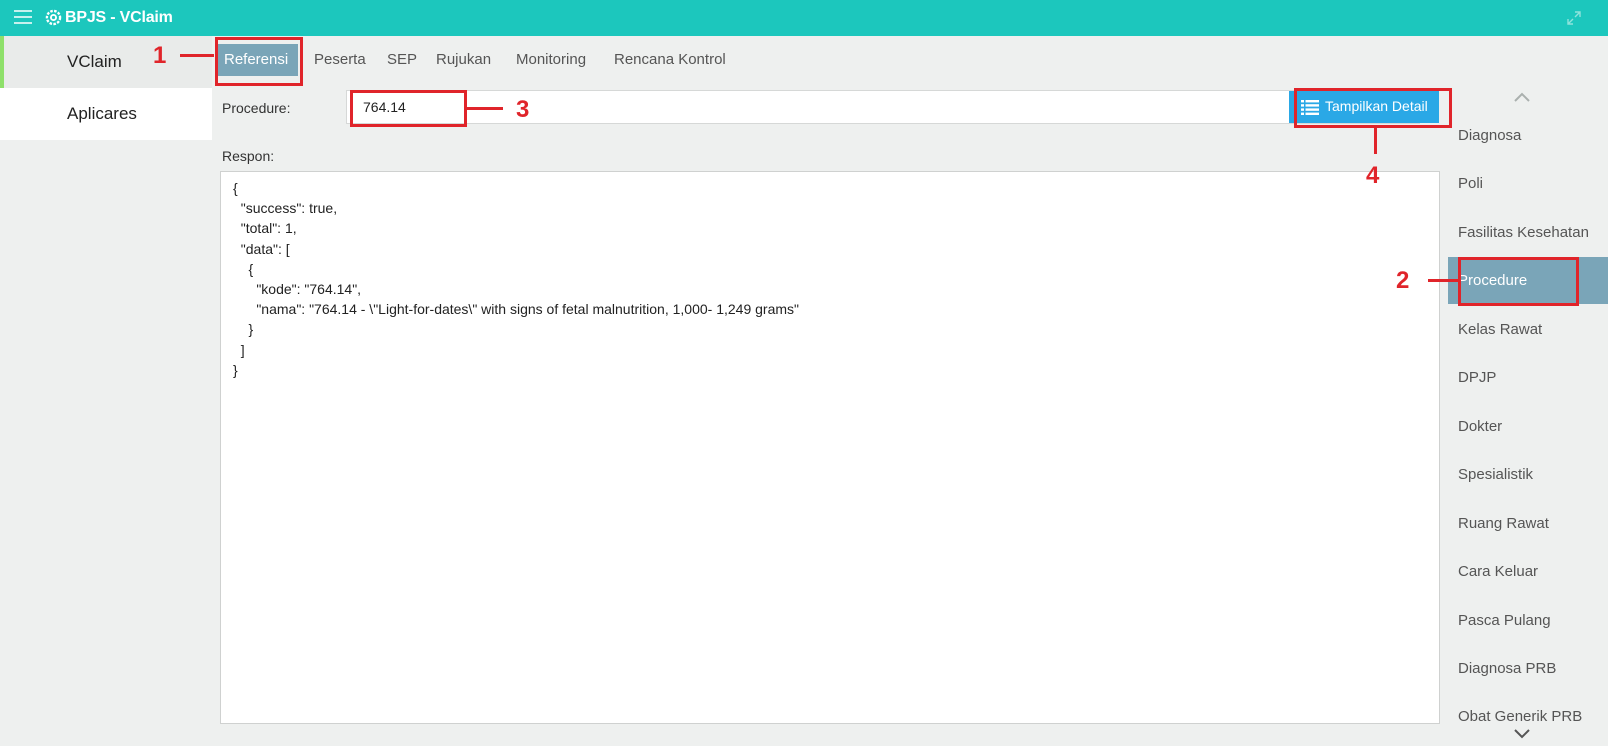  Describe the element at coordinates (160, 55) in the screenshot. I see `annotation-number-1: 1` at that location.